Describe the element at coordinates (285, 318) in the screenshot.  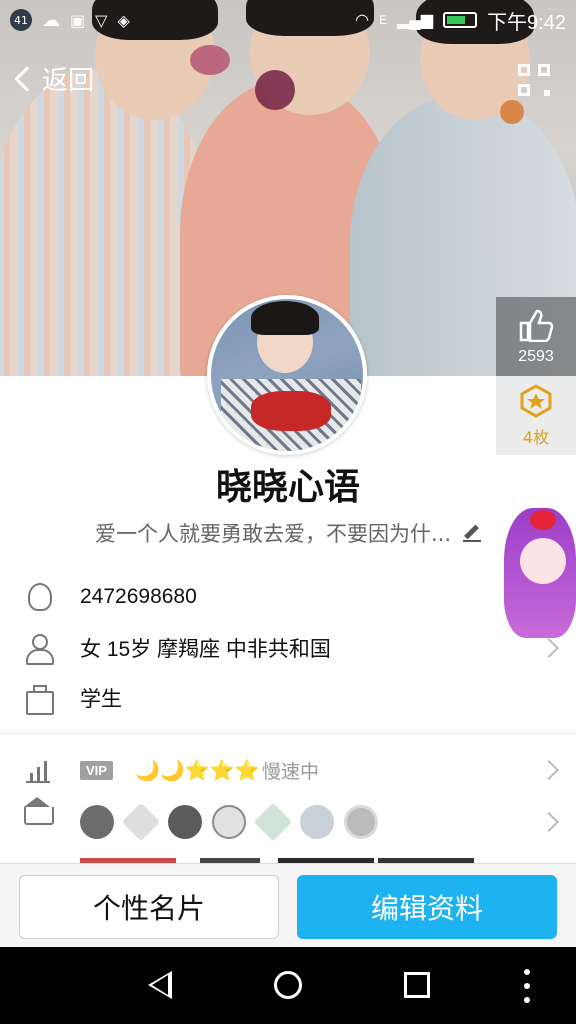
I see `avatar-hair` at that location.